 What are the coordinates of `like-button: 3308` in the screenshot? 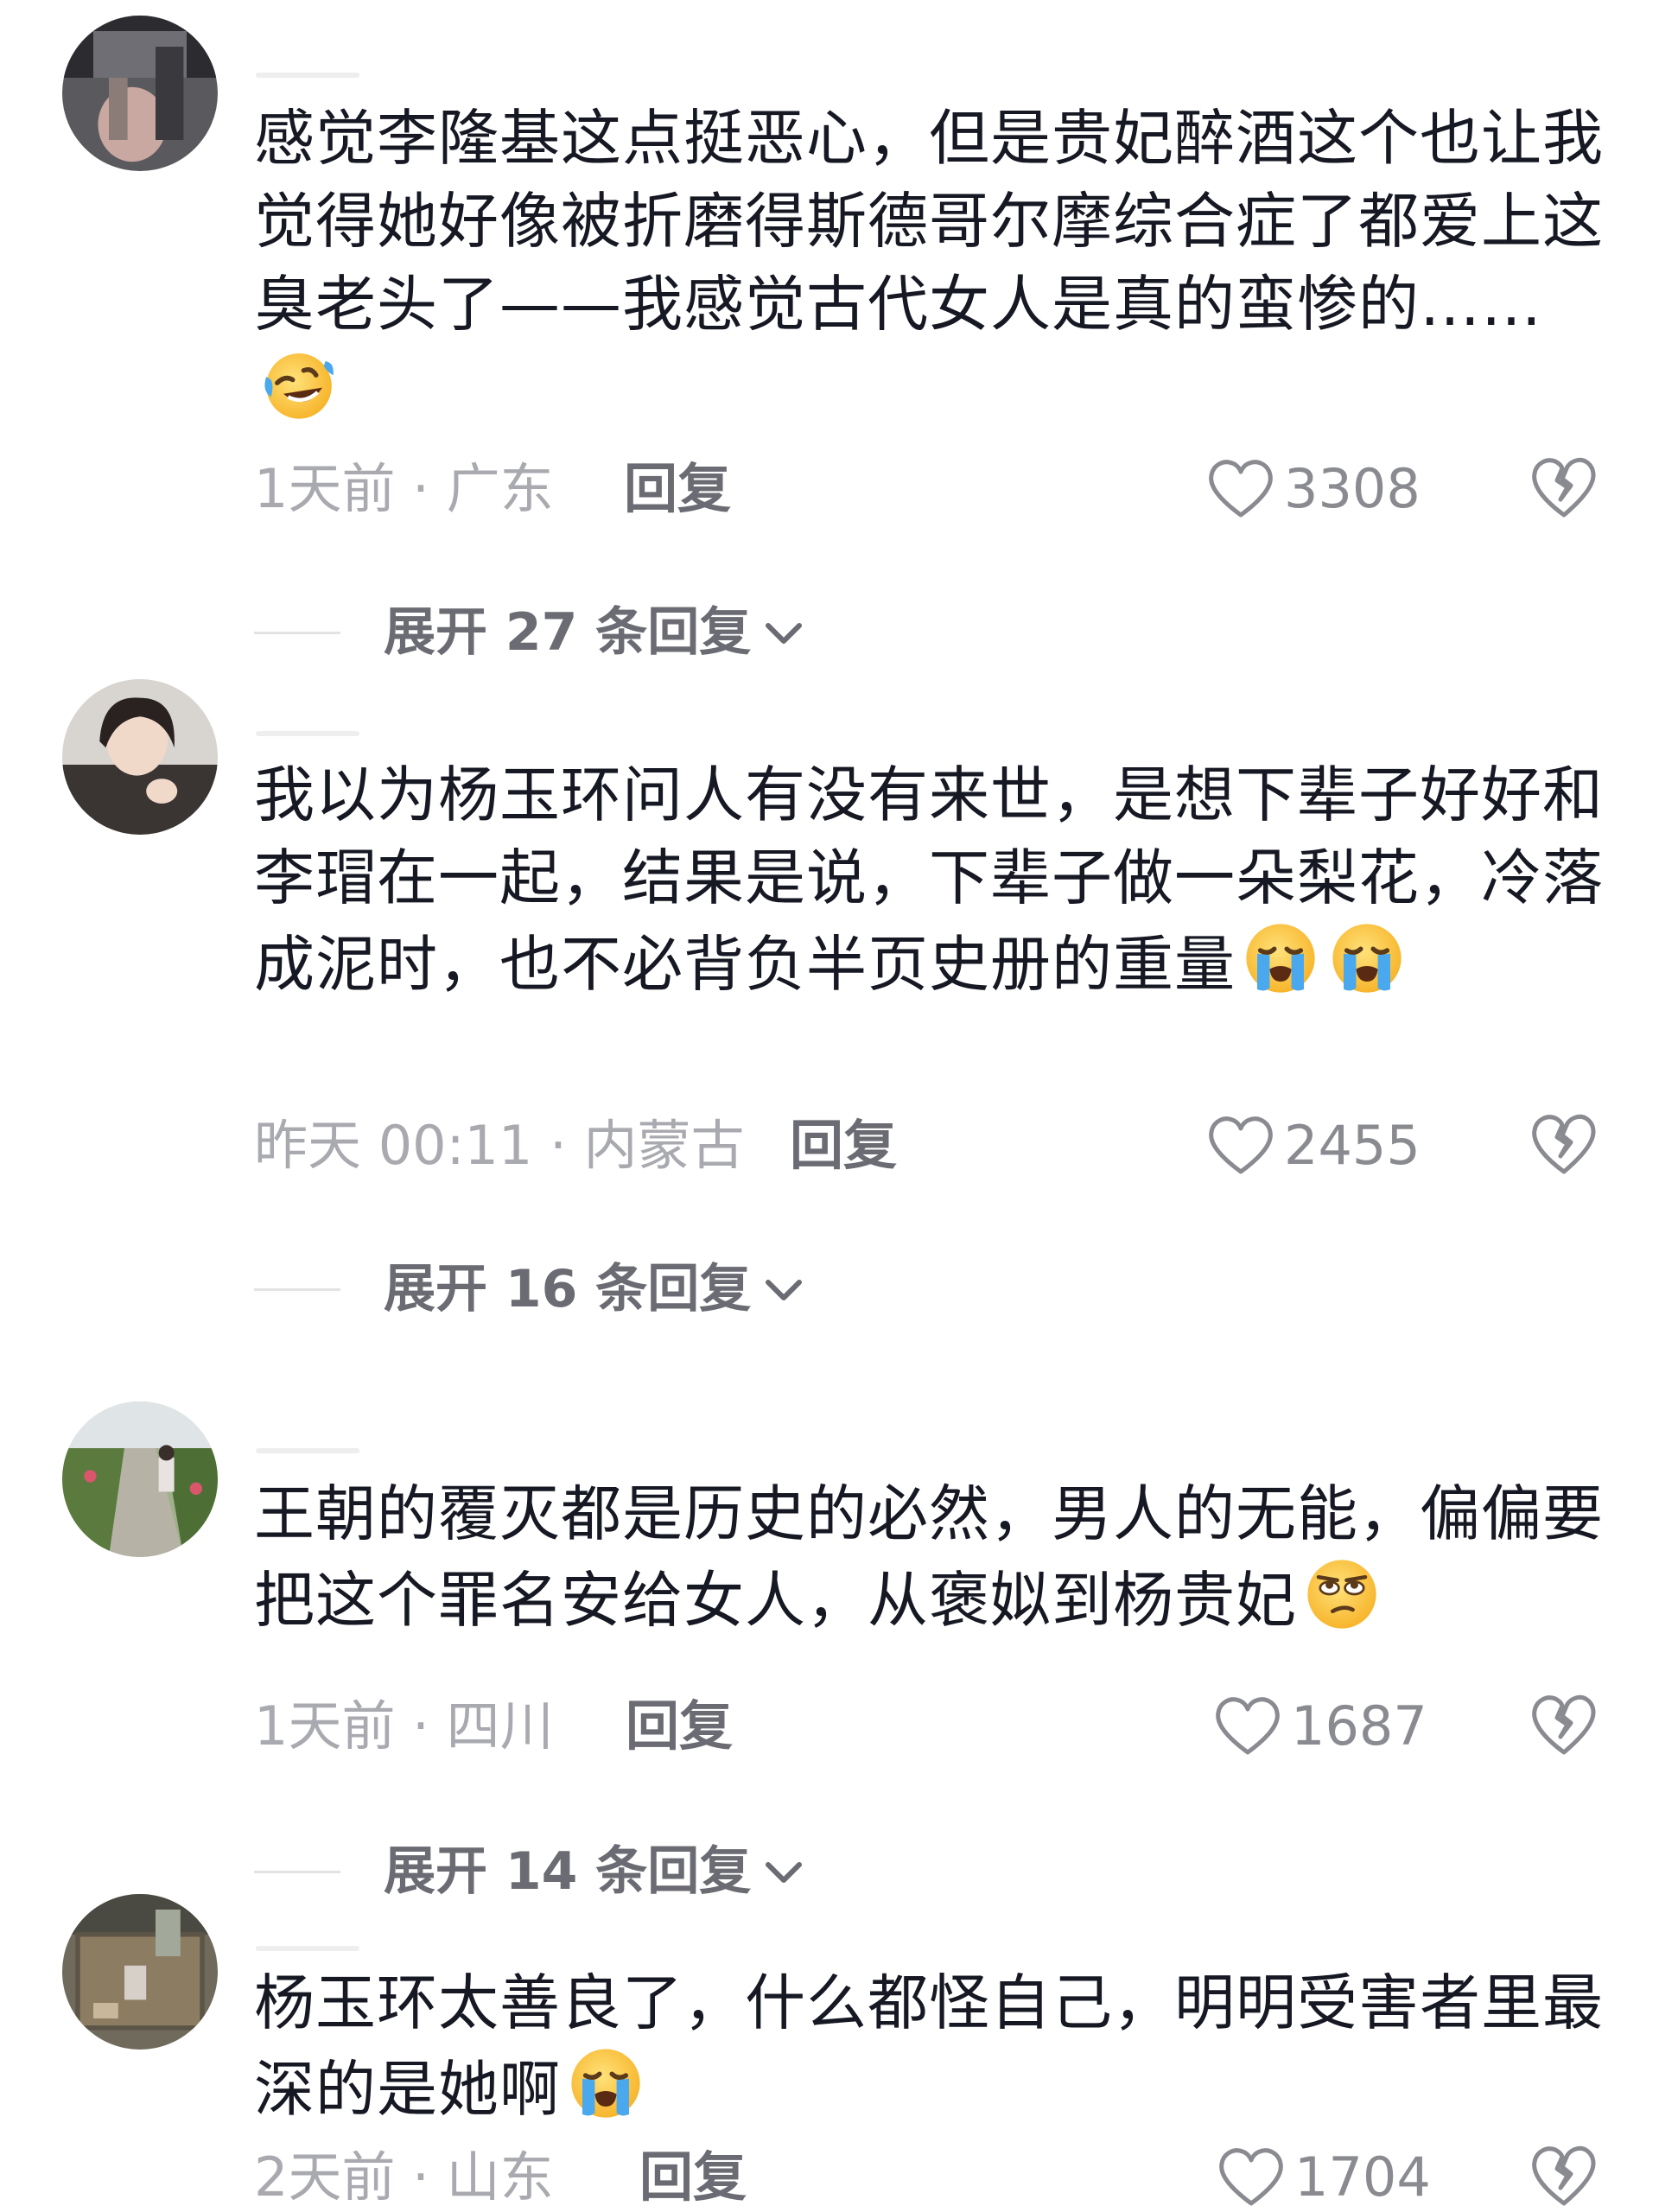 It's located at (1313, 489).